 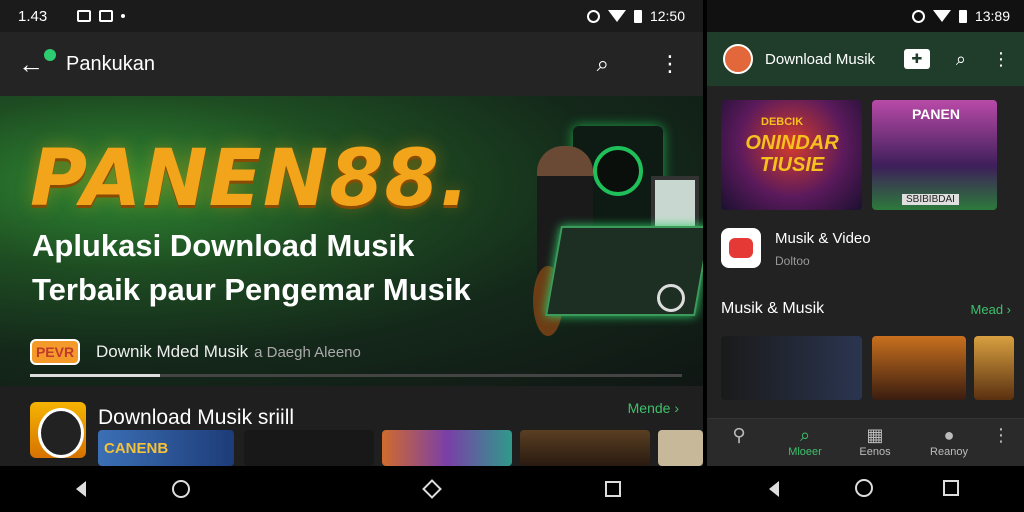 I want to click on notification-icons, so click(x=101, y=16).